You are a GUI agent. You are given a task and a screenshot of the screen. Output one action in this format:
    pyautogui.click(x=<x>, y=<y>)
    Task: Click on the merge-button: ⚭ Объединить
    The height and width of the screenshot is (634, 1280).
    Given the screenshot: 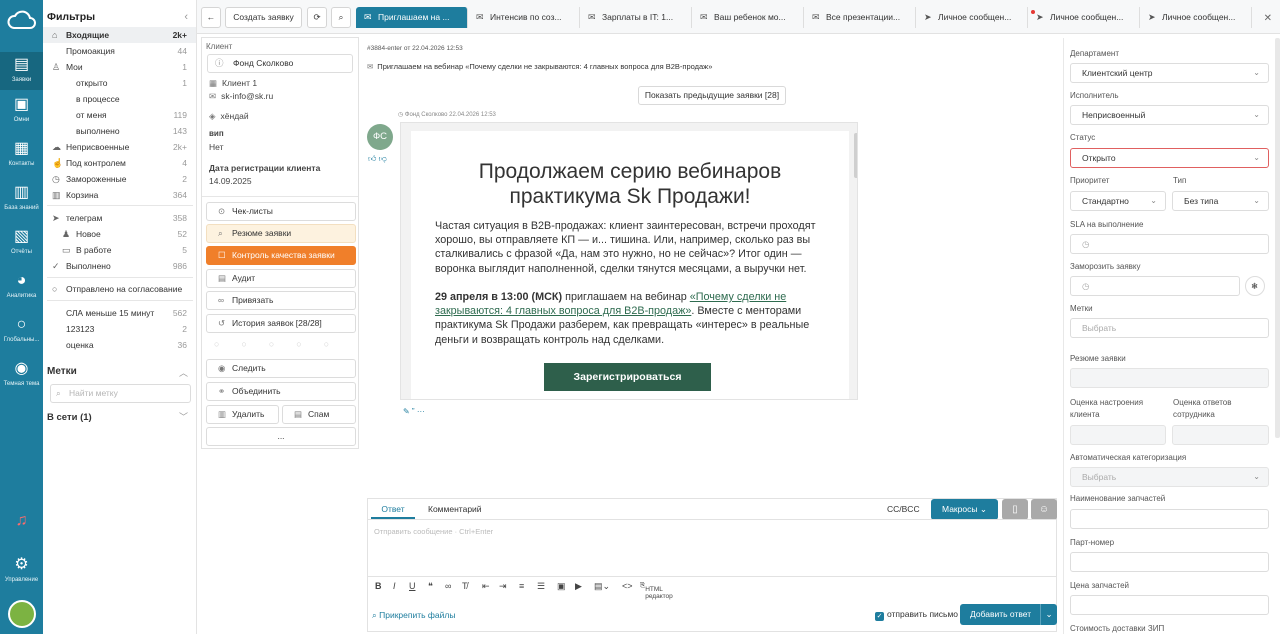 What is the action you would take?
    pyautogui.click(x=281, y=391)
    